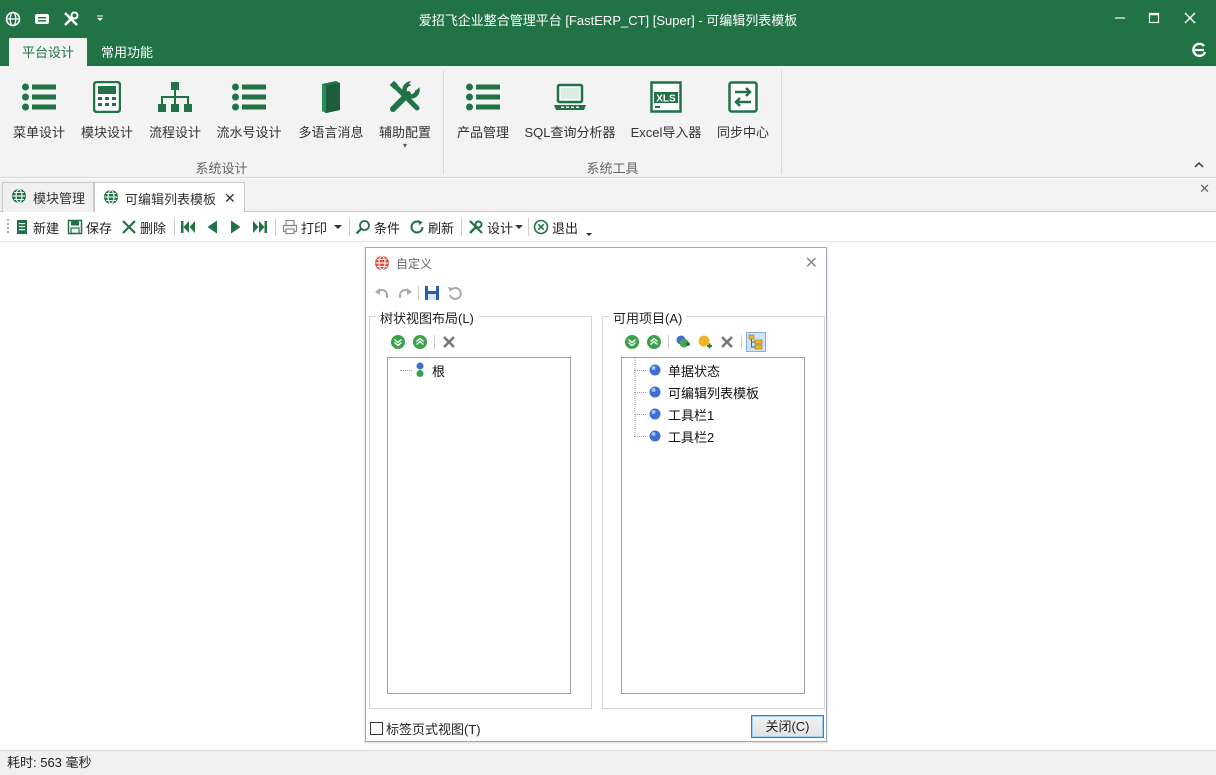 The width and height of the screenshot is (1216, 775). I want to click on tab-common-functions: 常用功能, so click(127, 52).